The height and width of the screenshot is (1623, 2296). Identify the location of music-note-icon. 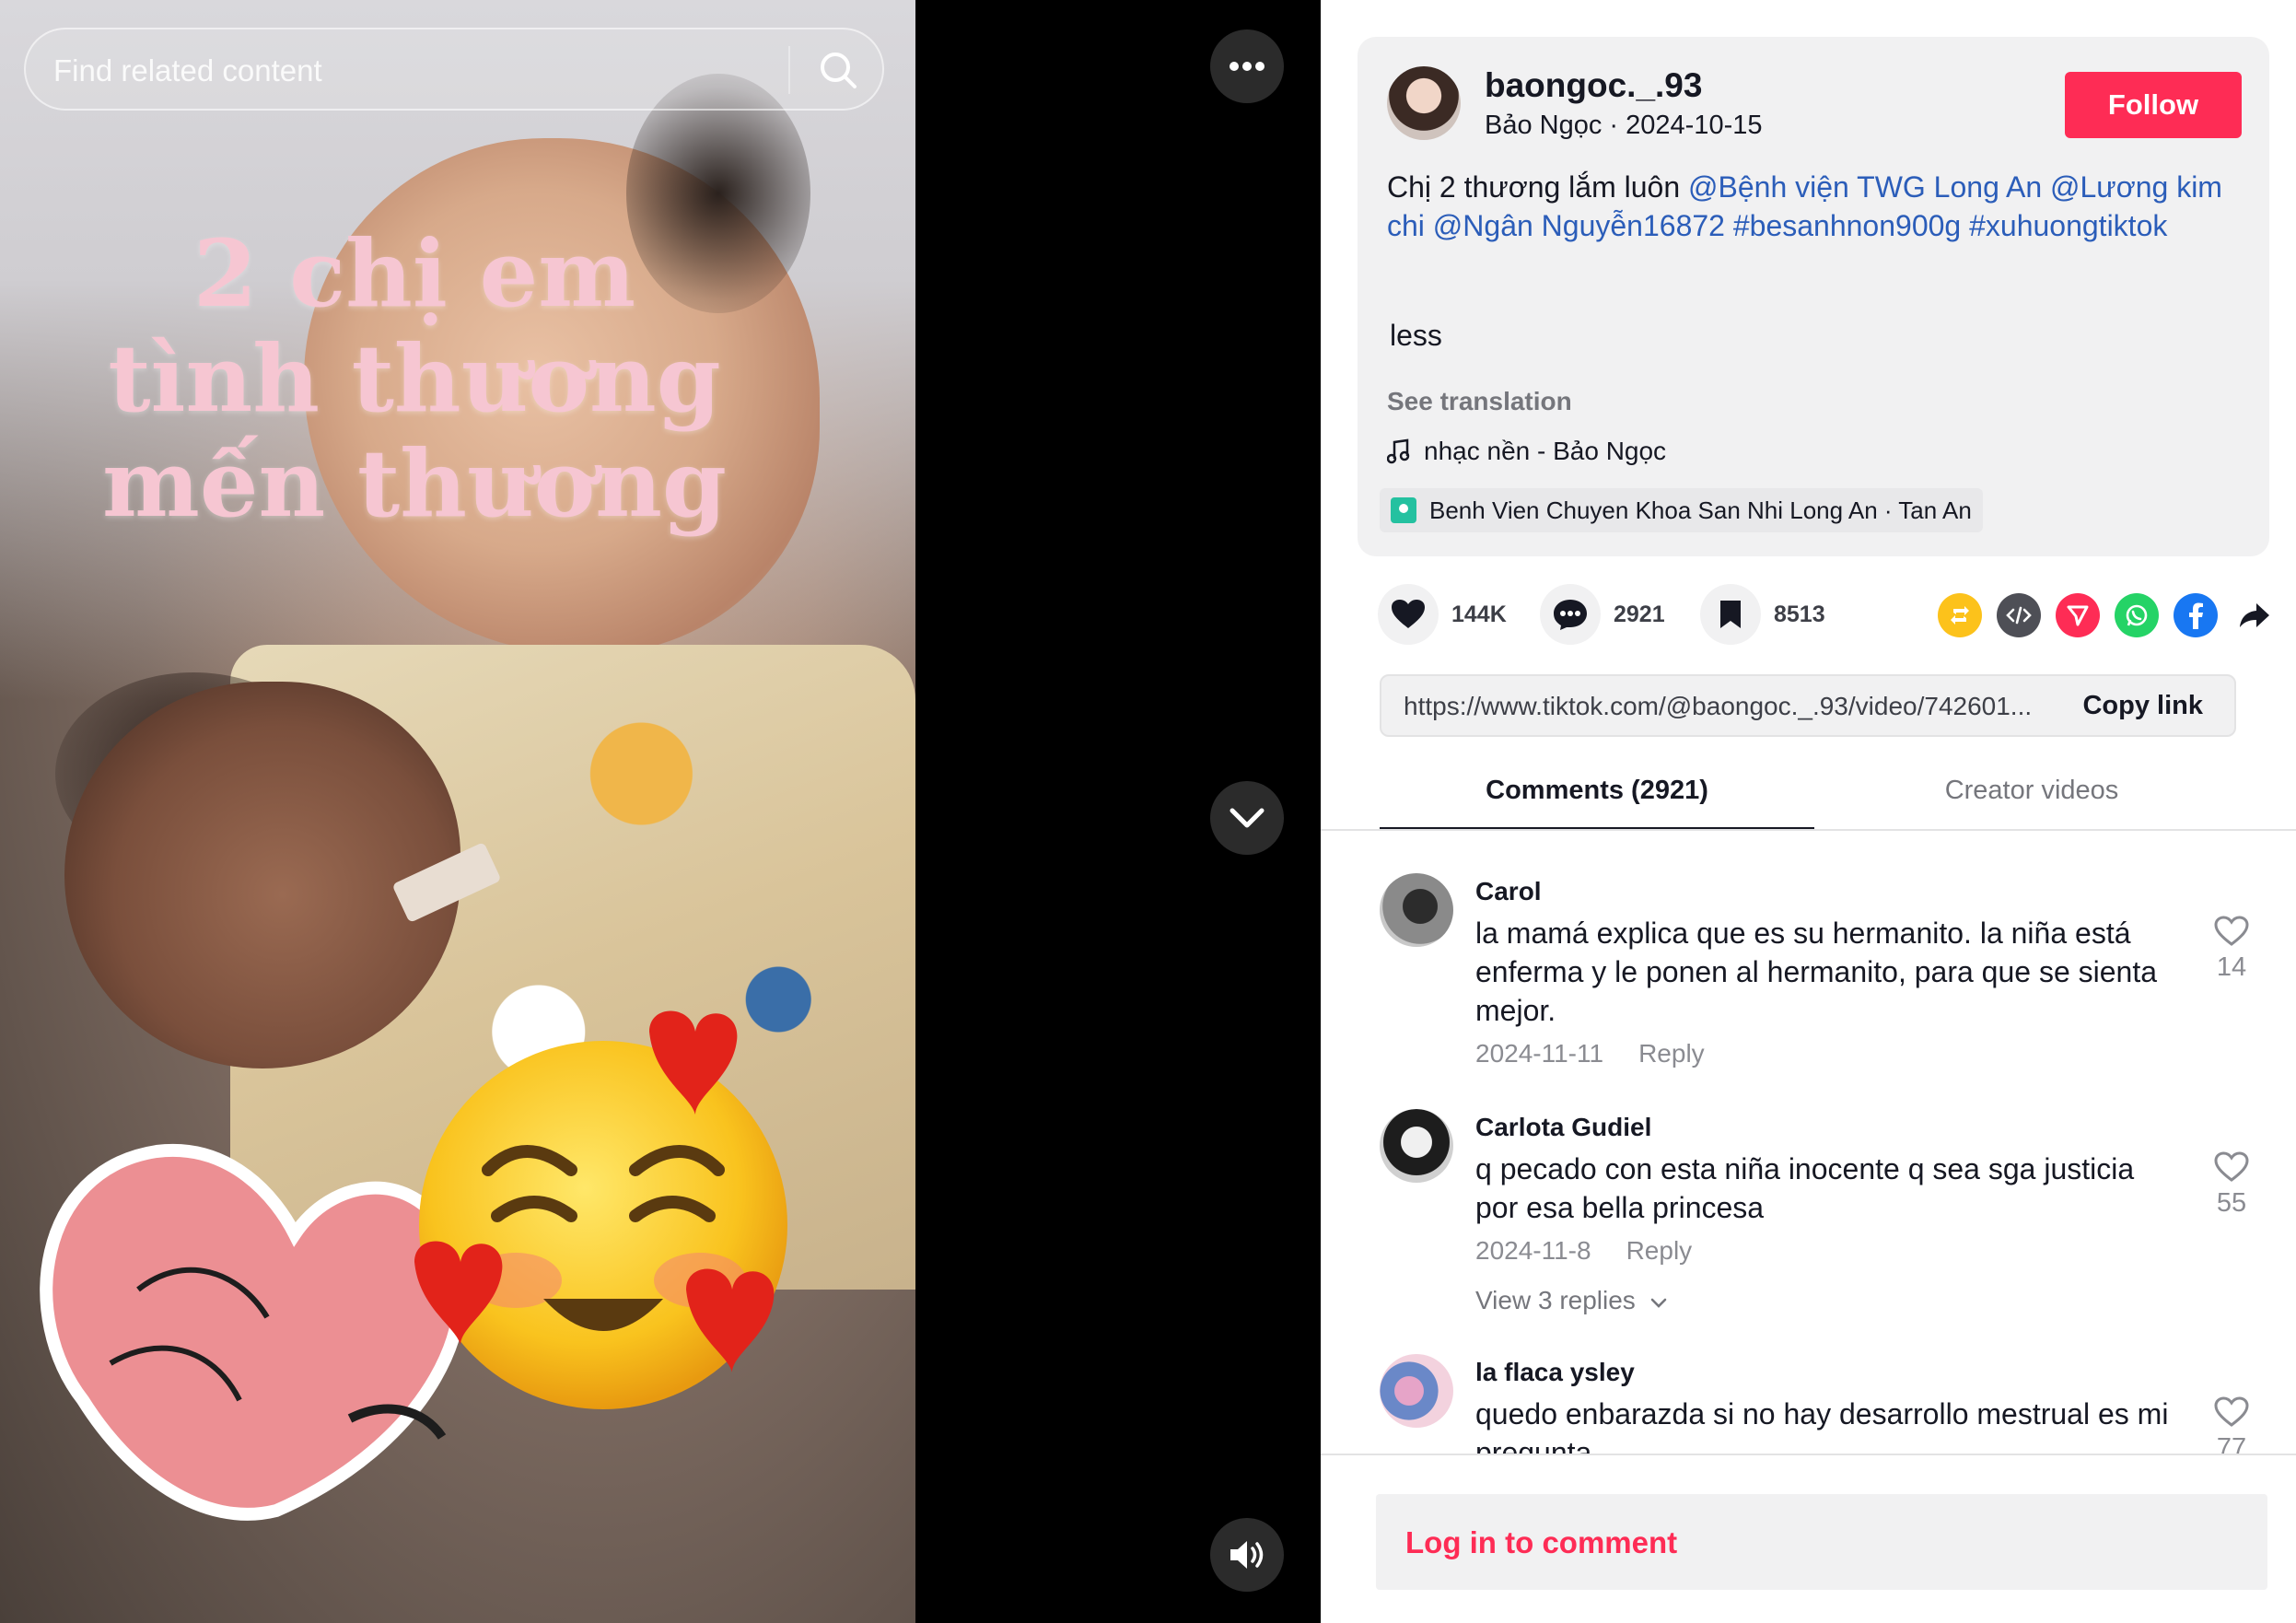
(1398, 451).